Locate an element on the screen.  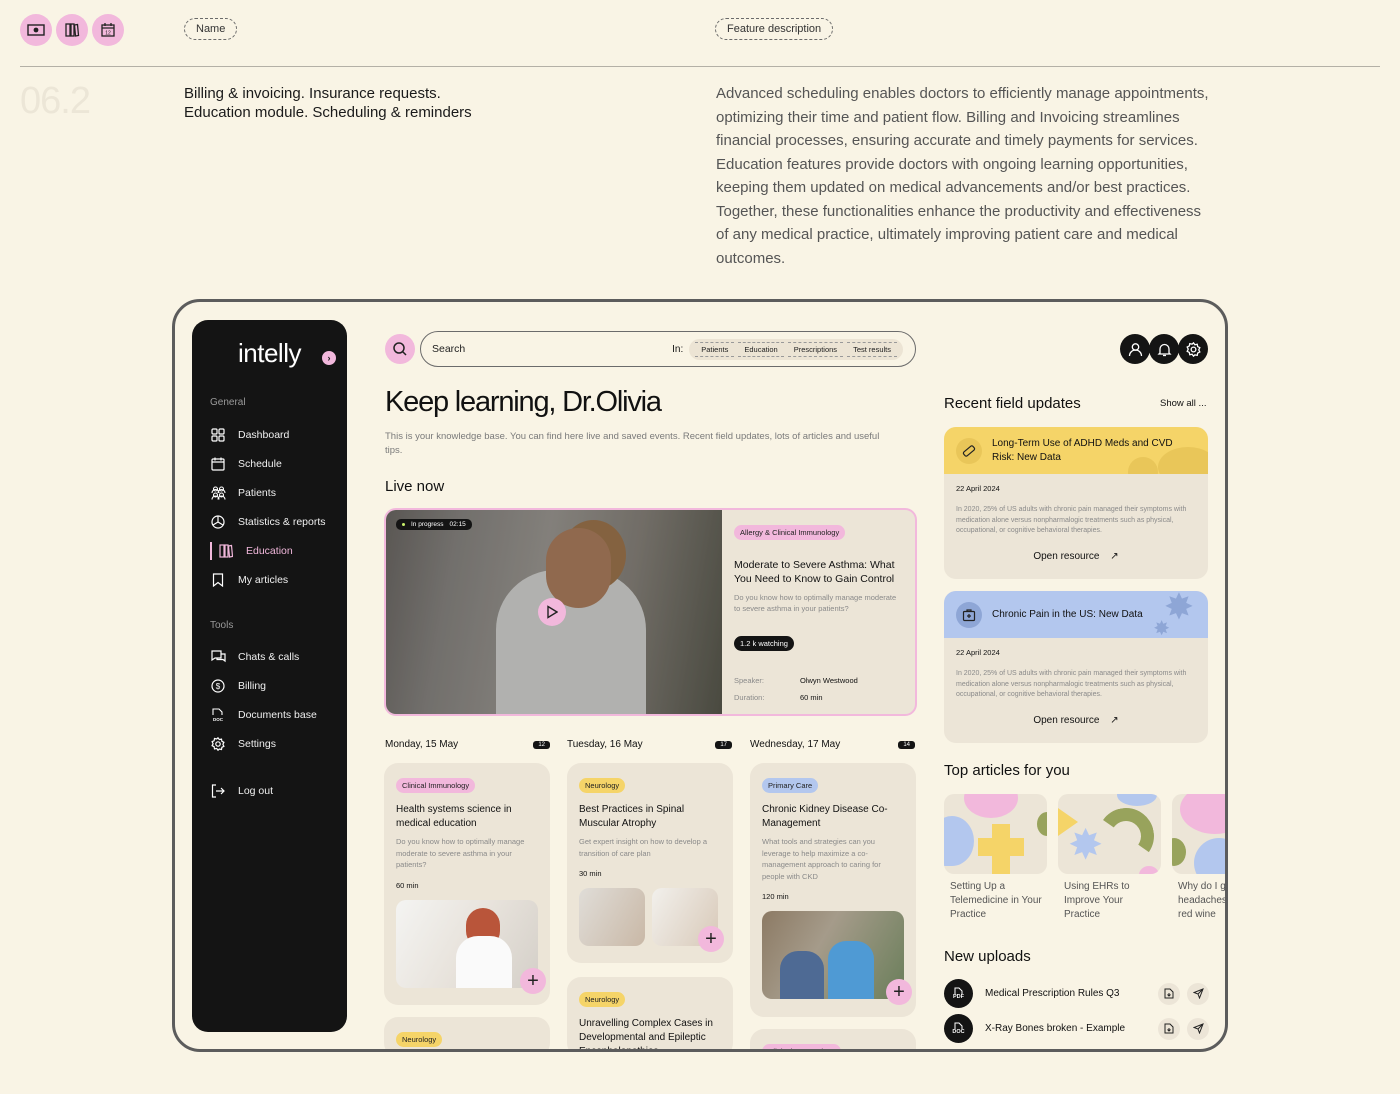
event-title: Chronic Kidney Disease Co-Management is located at coordinates (825, 816).